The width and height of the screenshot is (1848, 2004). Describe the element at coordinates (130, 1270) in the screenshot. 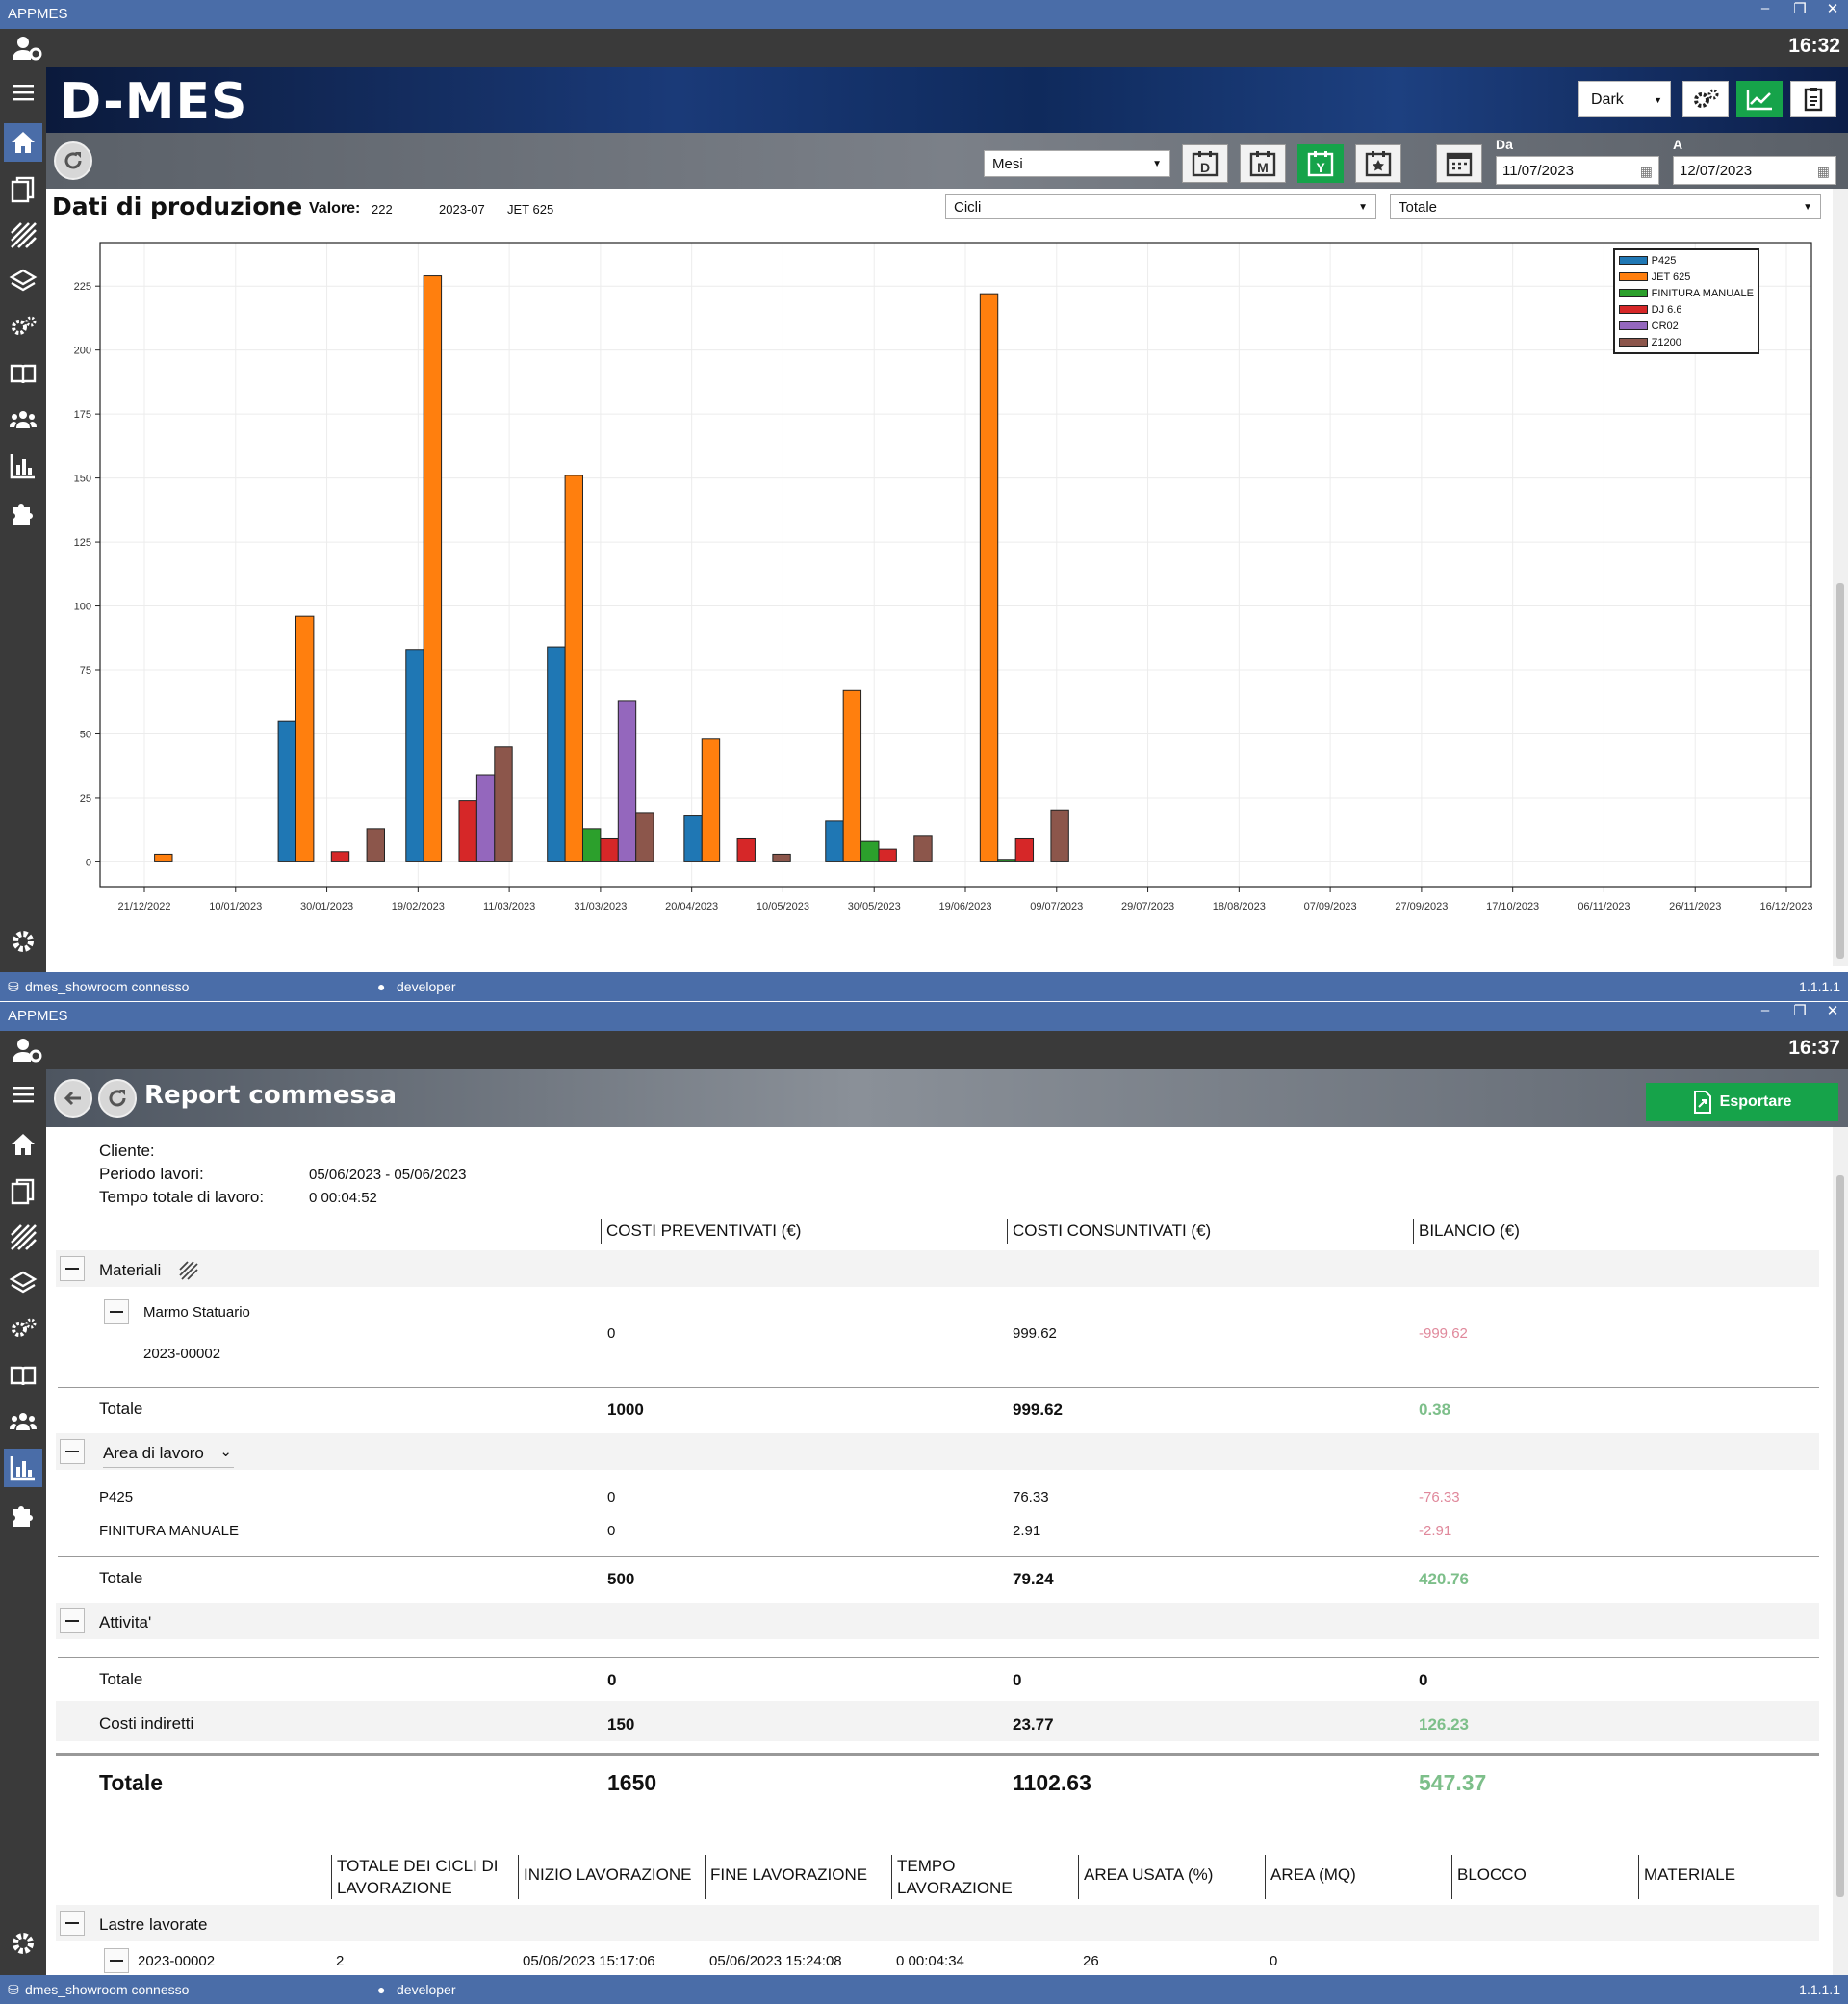

I see `materiali-label: Materiali` at that location.